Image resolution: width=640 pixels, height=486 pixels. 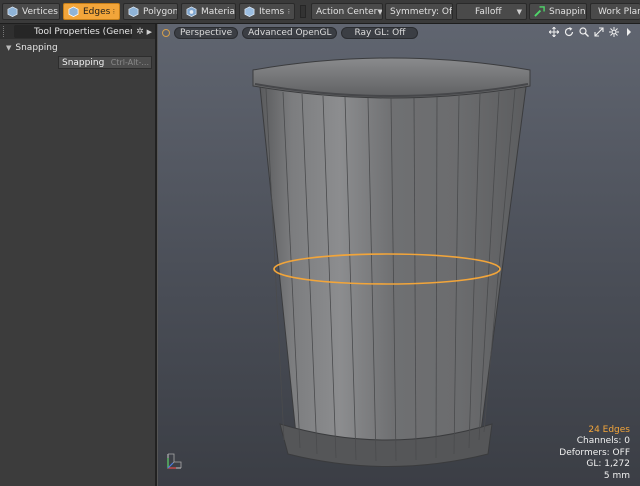 What do you see at coordinates (591, 32) in the screenshot?
I see `viewport-tools` at bounding box center [591, 32].